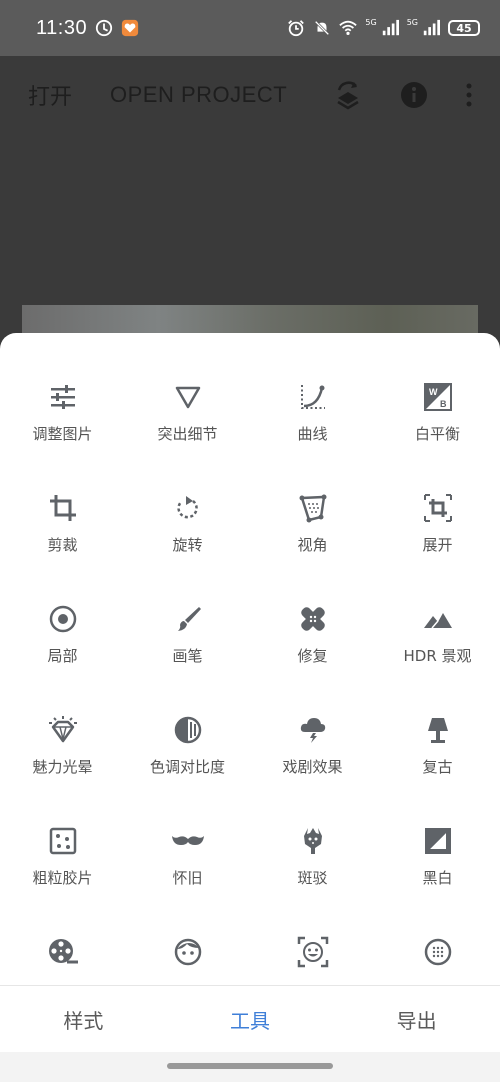  I want to click on face-icon, so click(187, 952).